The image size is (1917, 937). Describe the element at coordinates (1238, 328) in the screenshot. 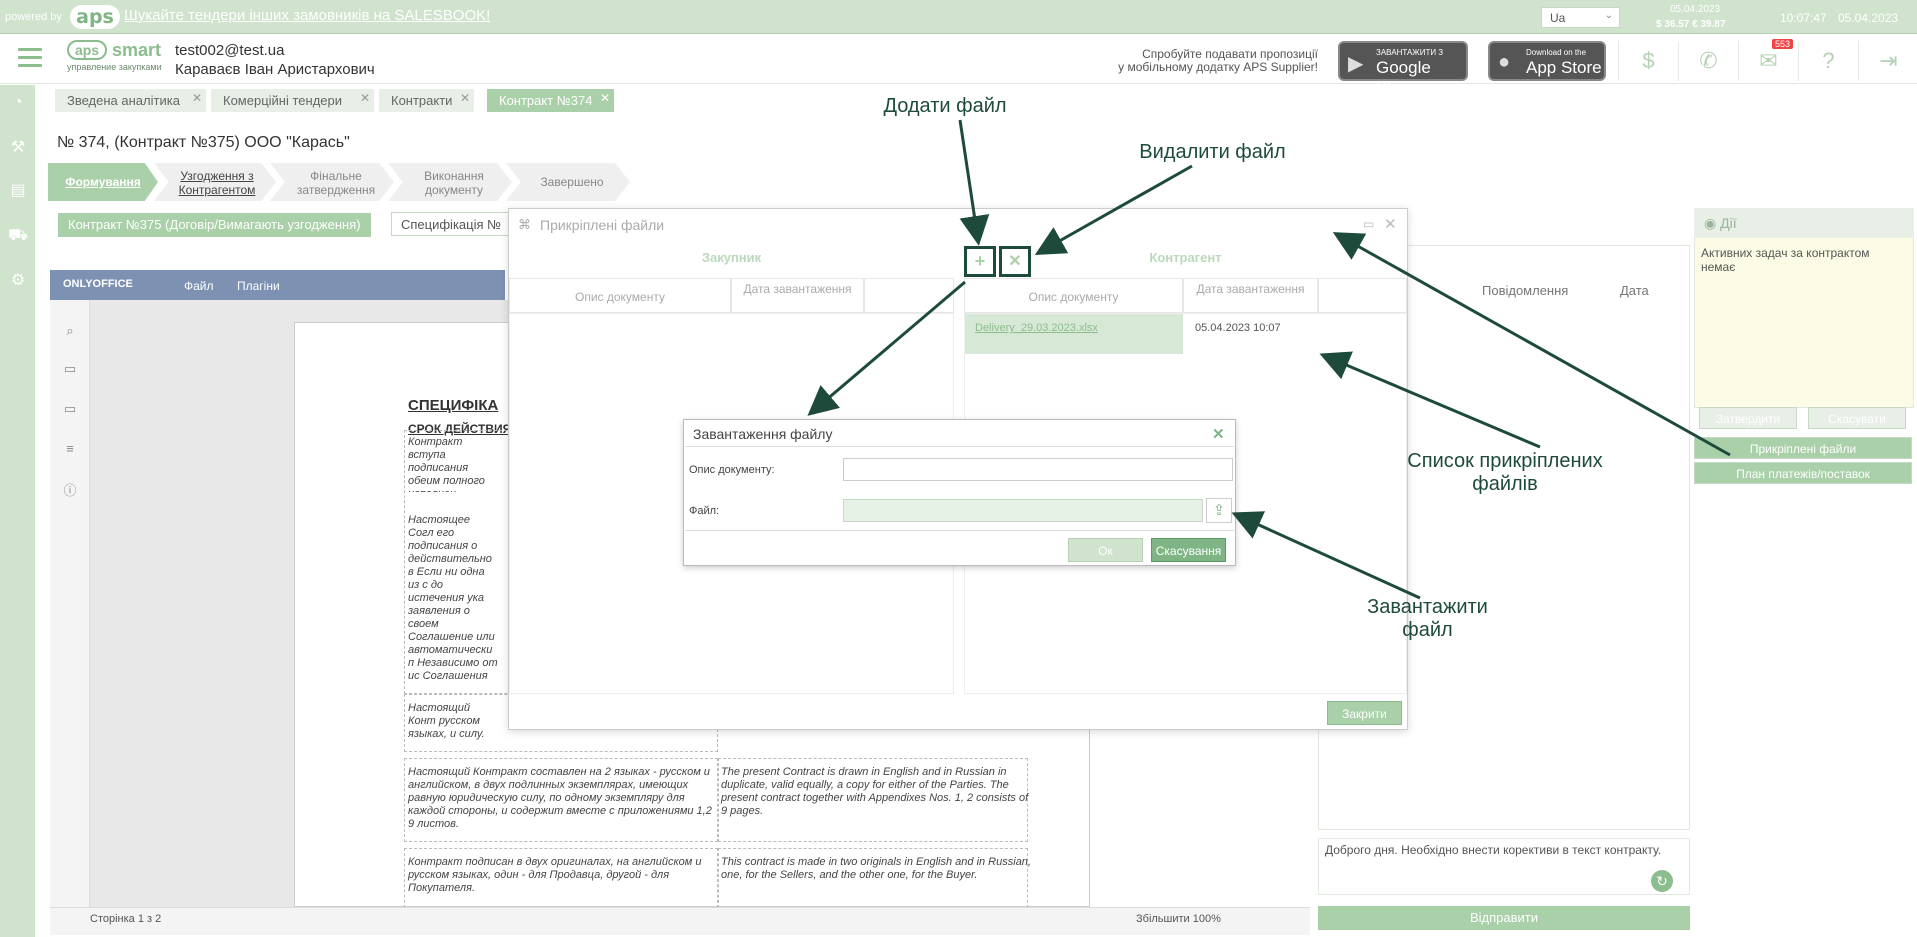

I see `file-upload-date: 05.04.2023 10:07` at that location.